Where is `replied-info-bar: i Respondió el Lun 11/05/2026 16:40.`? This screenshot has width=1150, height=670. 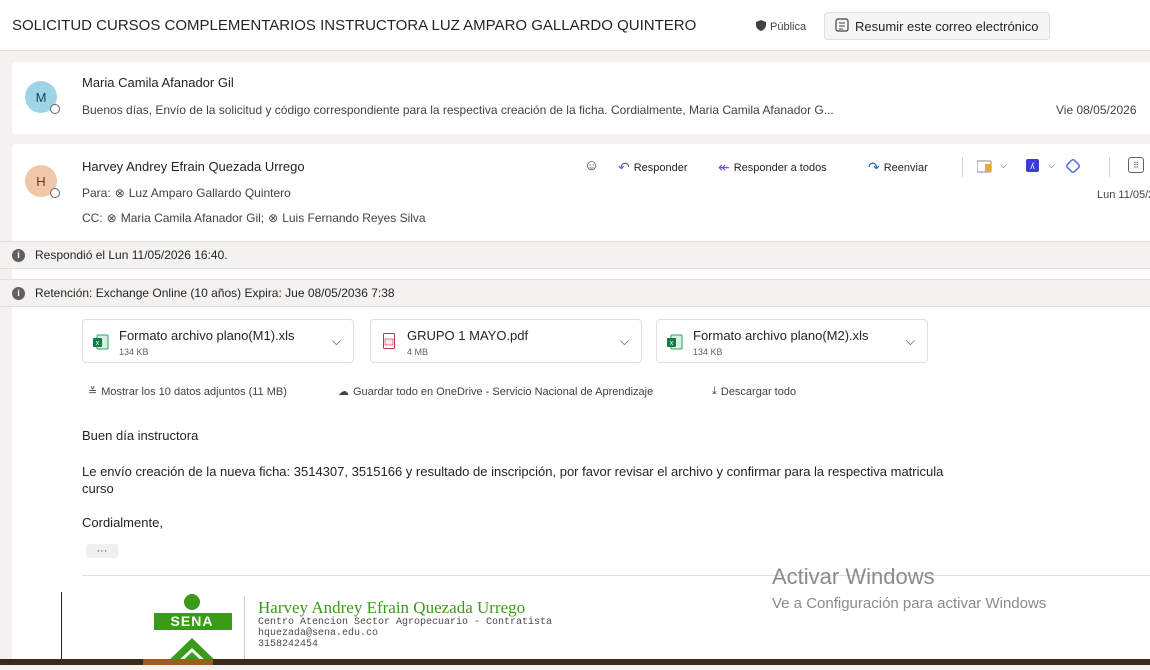
replied-info-bar: i Respondió el Lun 11/05/2026 16:40. is located at coordinates (575, 255).